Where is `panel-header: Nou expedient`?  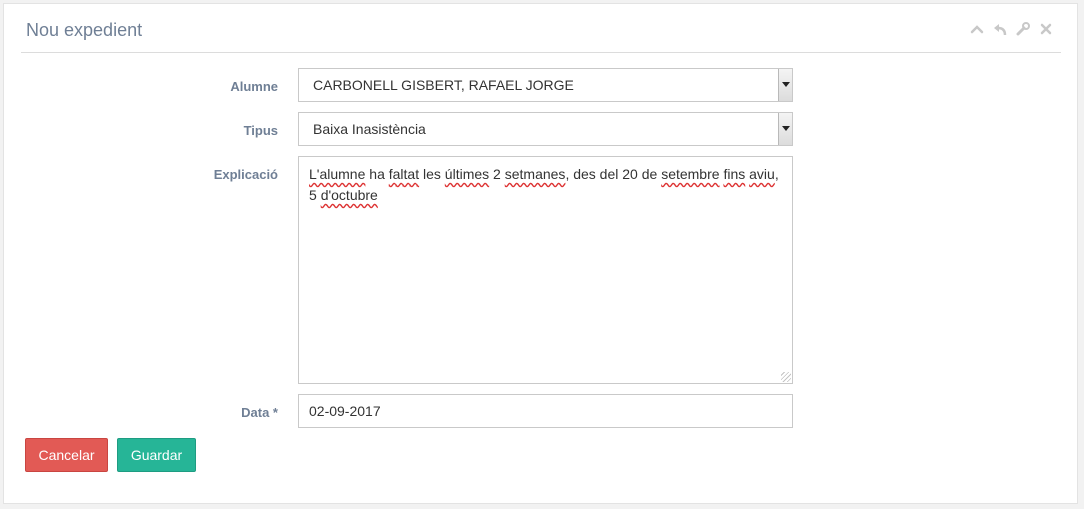 panel-header: Nou expedient is located at coordinates (541, 28).